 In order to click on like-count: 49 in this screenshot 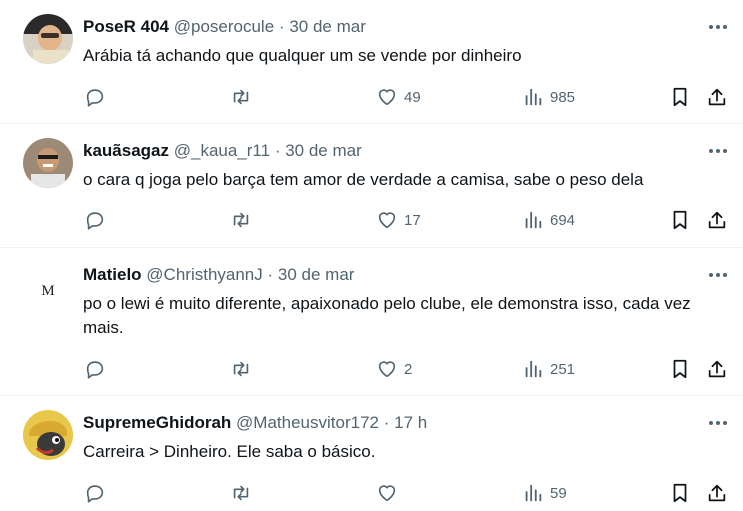, I will do `click(412, 97)`.